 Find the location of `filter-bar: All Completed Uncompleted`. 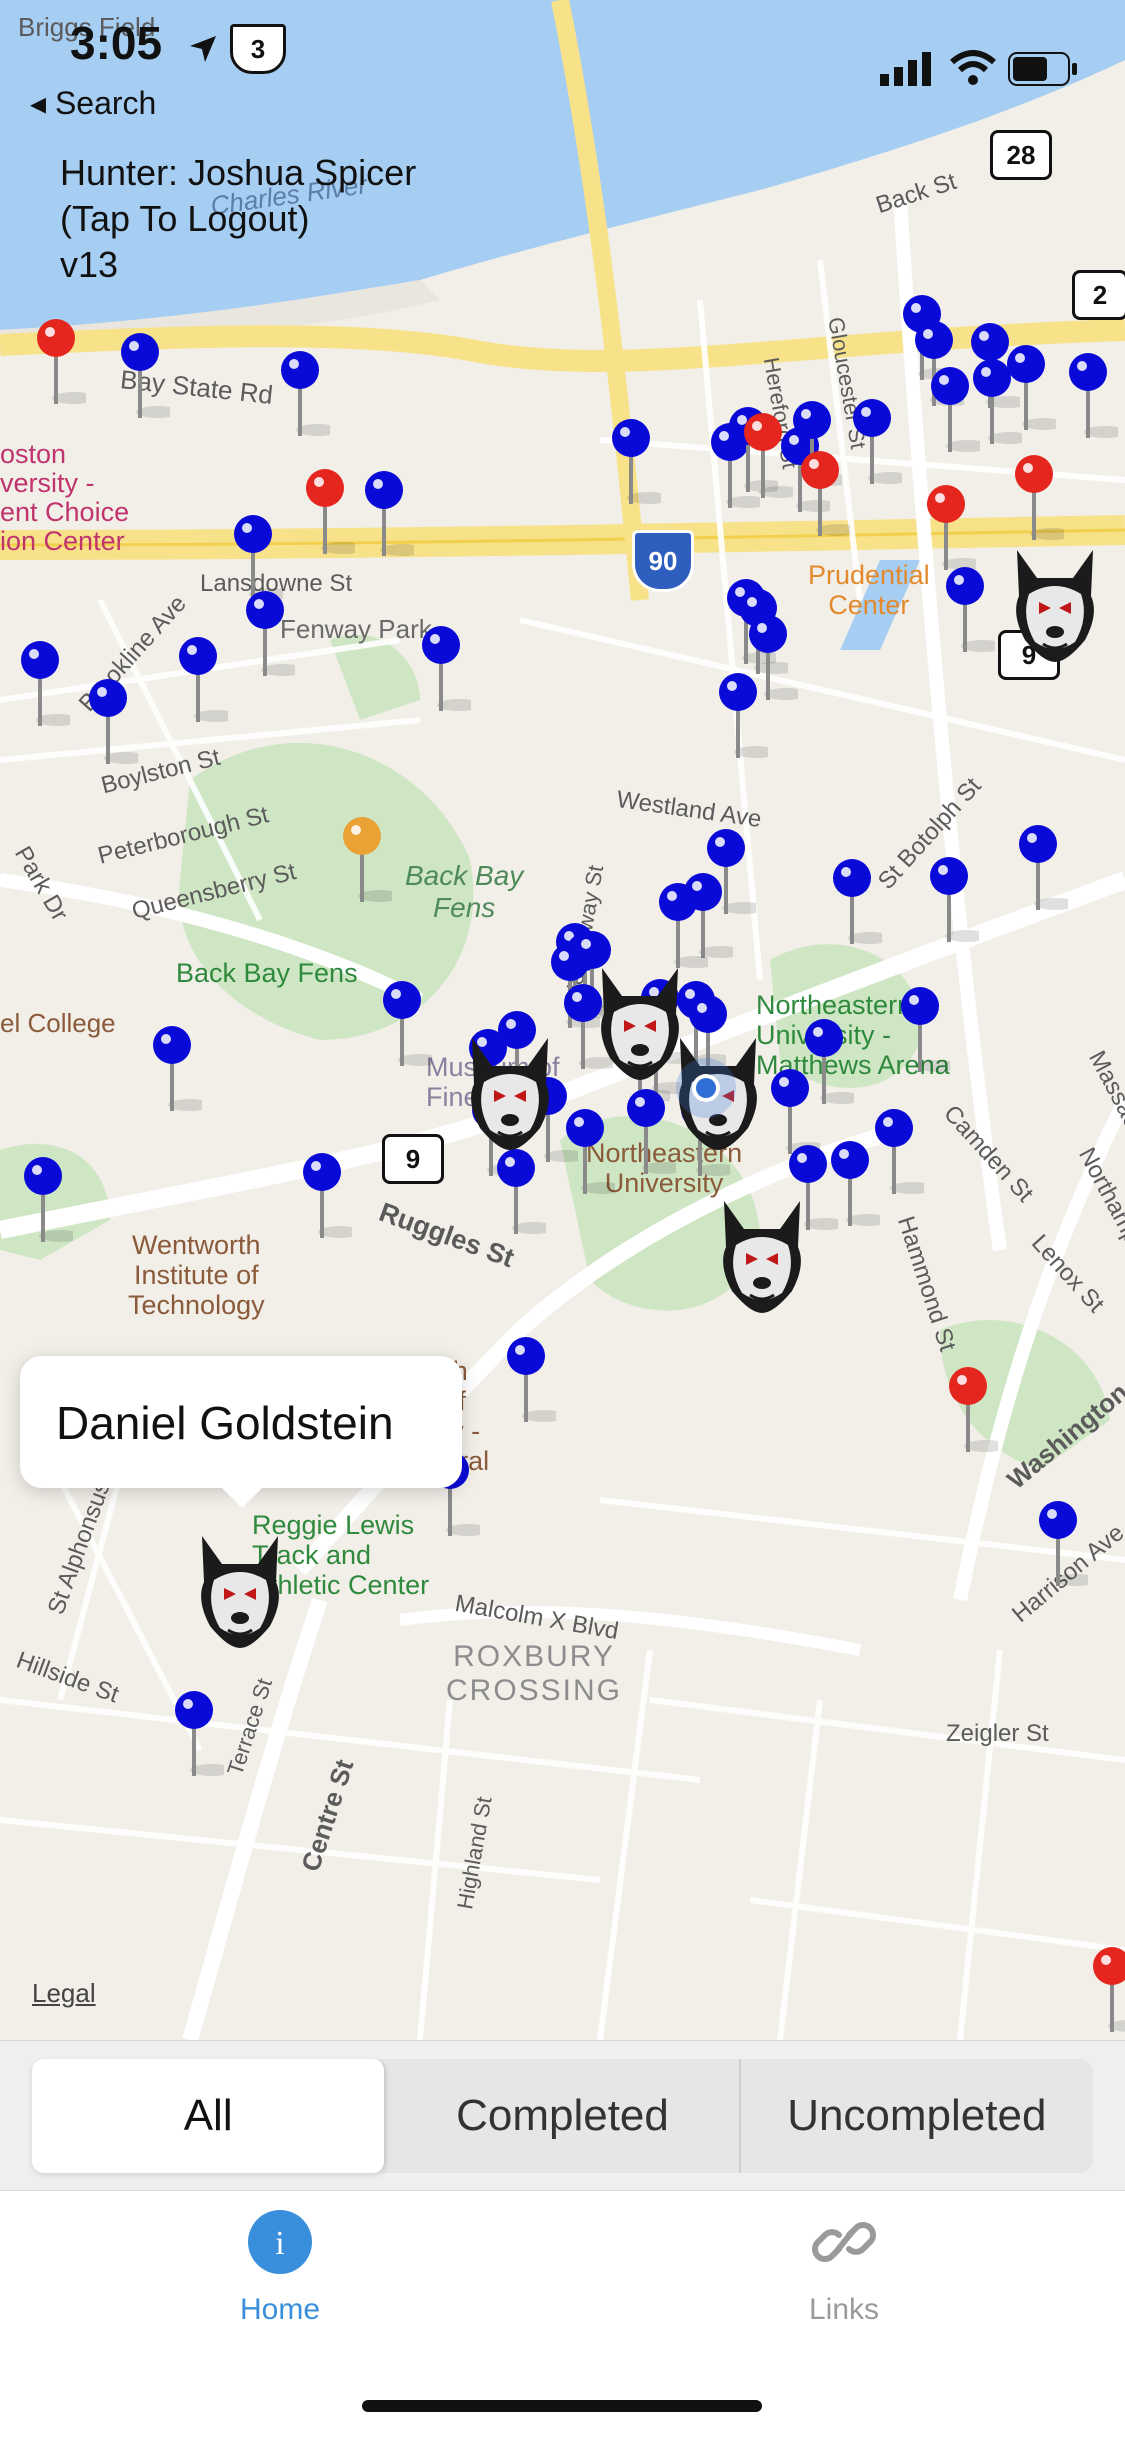

filter-bar: All Completed Uncompleted is located at coordinates (562, 2115).